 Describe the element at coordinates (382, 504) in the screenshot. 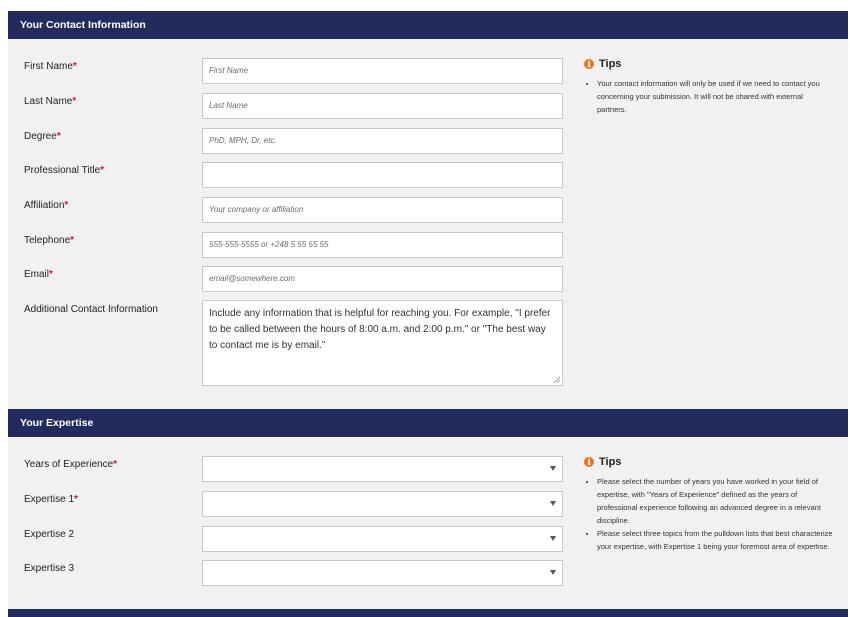

I see `expertise-1-select` at that location.